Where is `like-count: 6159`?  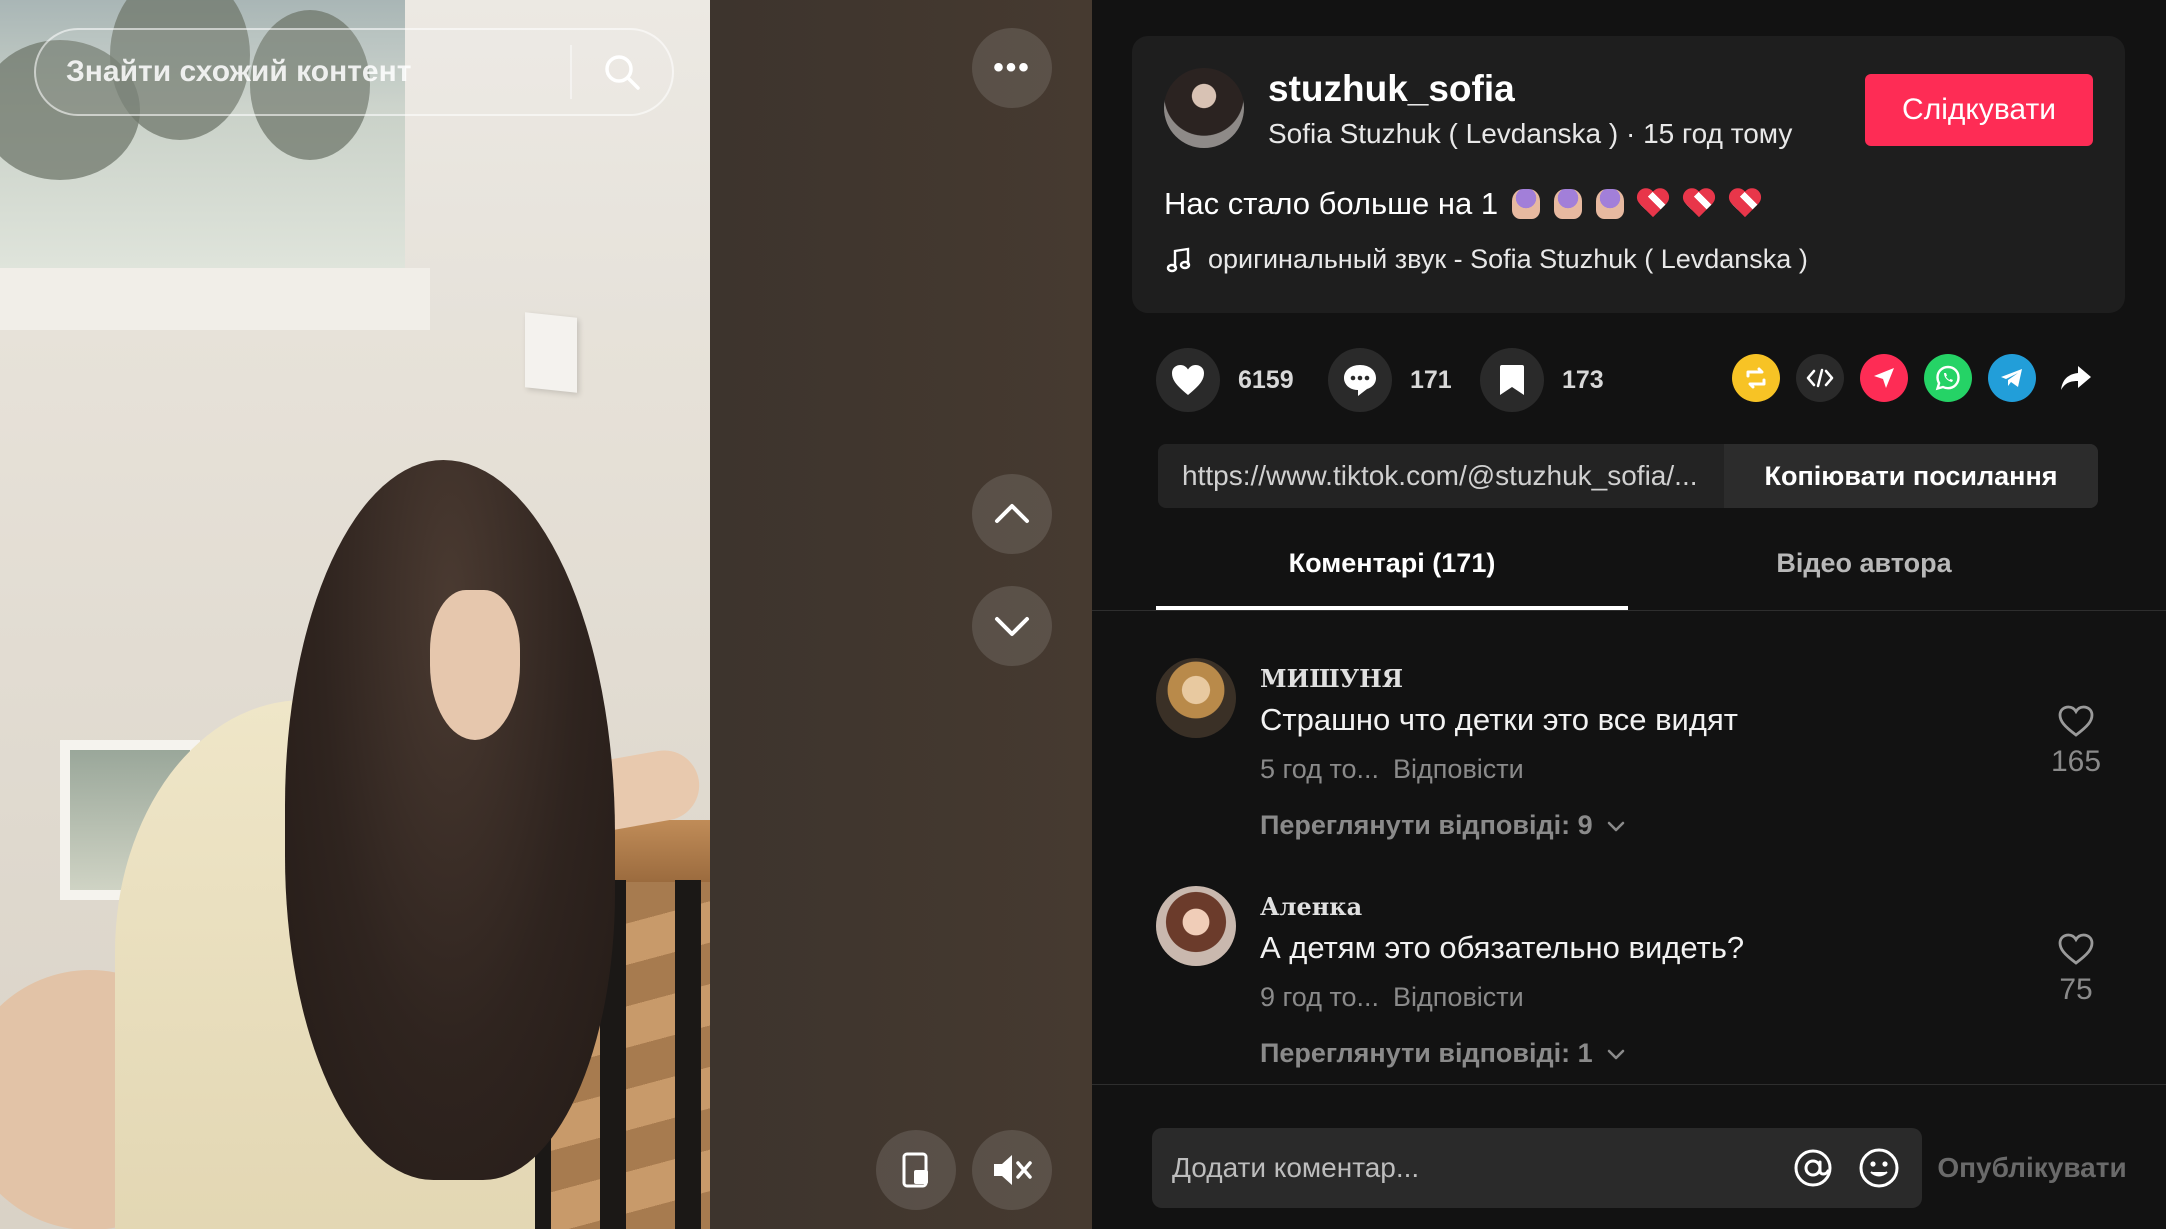 like-count: 6159 is located at coordinates (1266, 379).